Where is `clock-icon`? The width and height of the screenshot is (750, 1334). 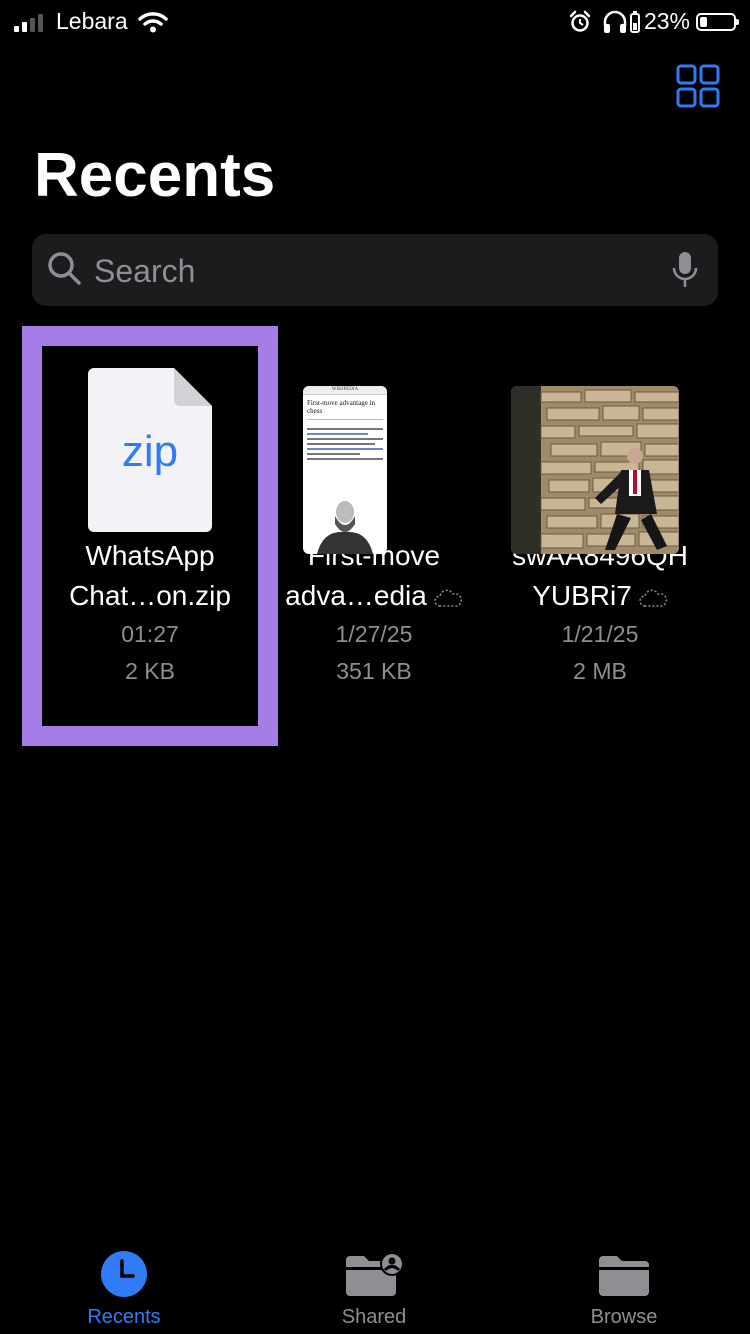 clock-icon is located at coordinates (124, 1274).